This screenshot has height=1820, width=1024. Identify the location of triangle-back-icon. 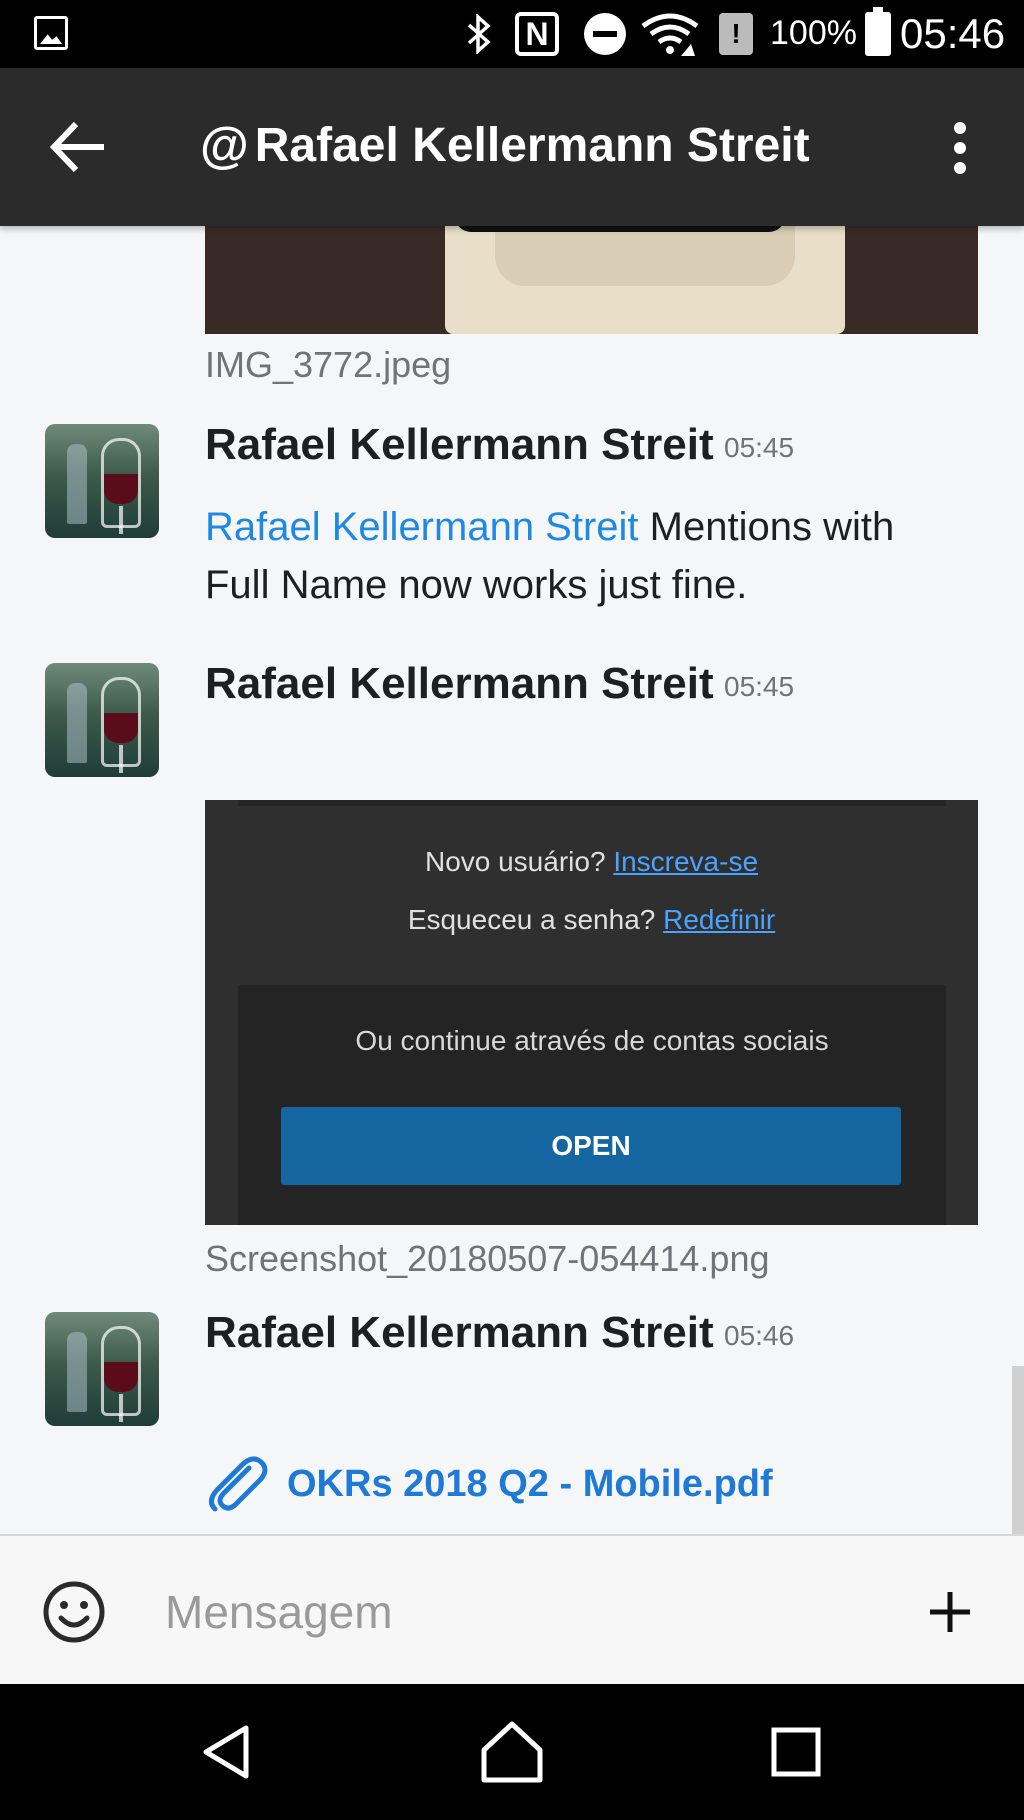
(226, 1752).